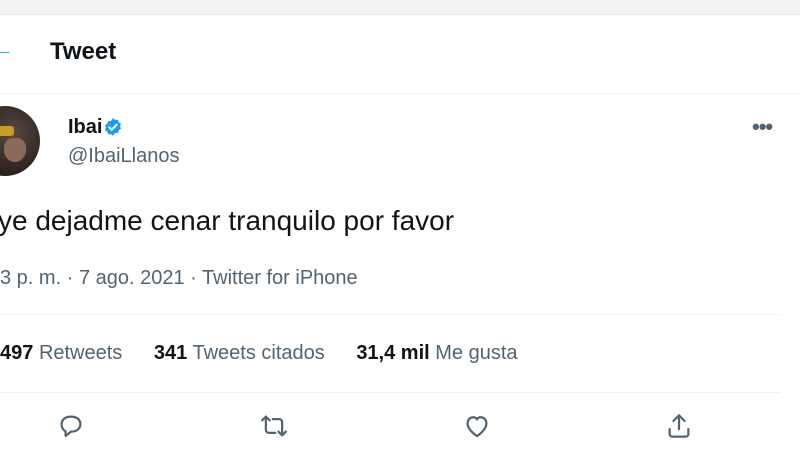  What do you see at coordinates (85, 127) in the screenshot?
I see `display-name: Ibai` at bounding box center [85, 127].